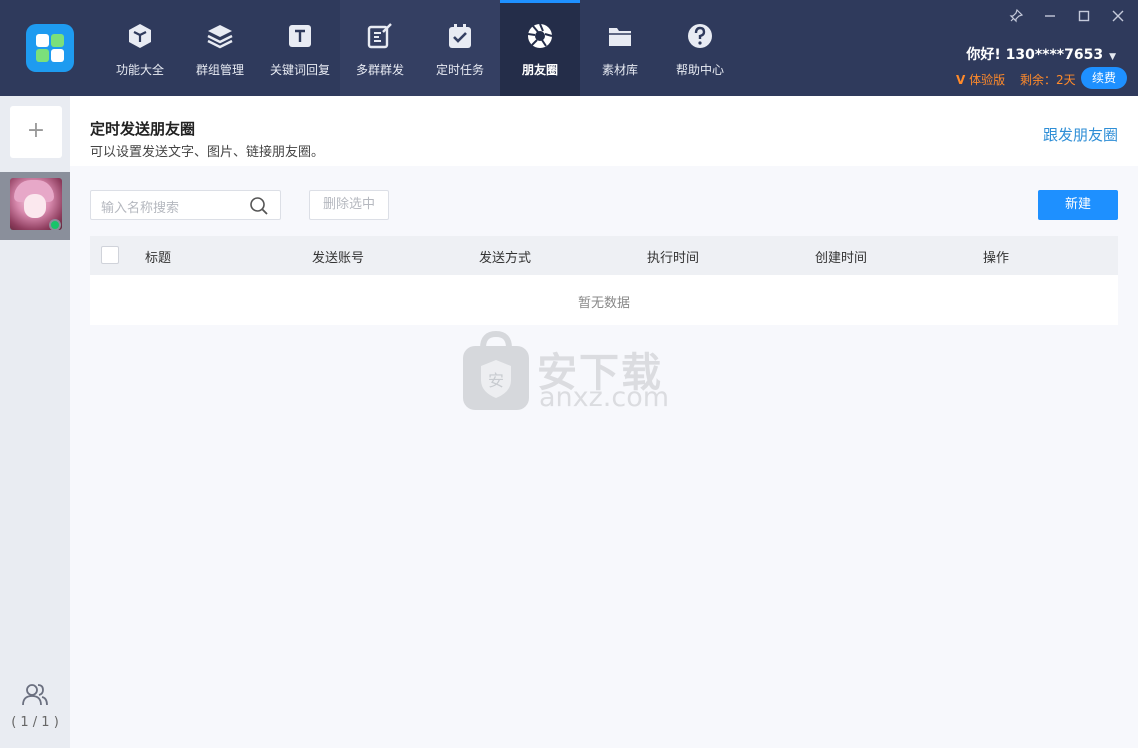 Image resolution: width=1138 pixels, height=748 pixels. I want to click on add-account-button: +, so click(36, 132).